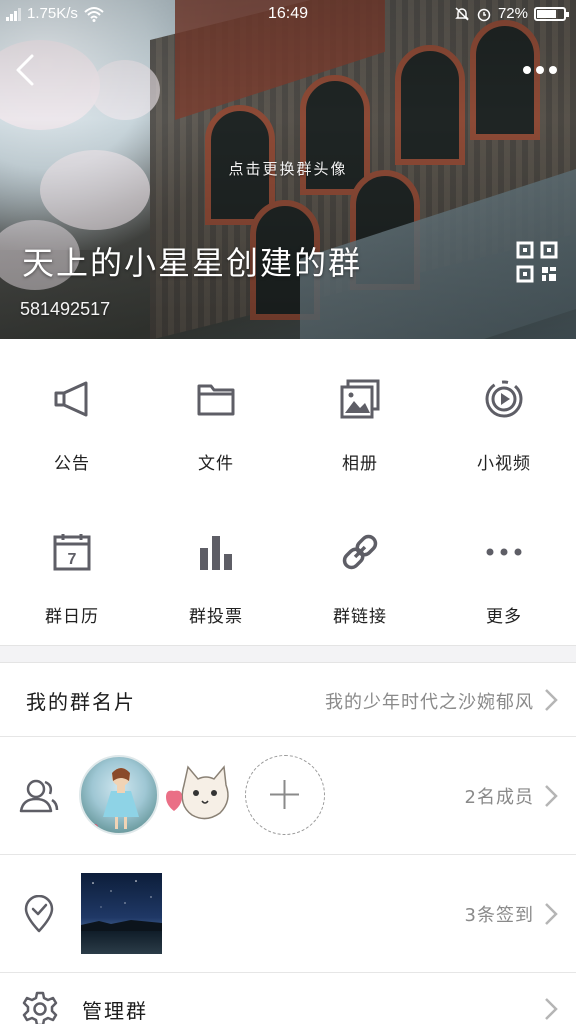 Image resolution: width=576 pixels, height=1024 pixels. I want to click on group-id: 581492517, so click(65, 309).